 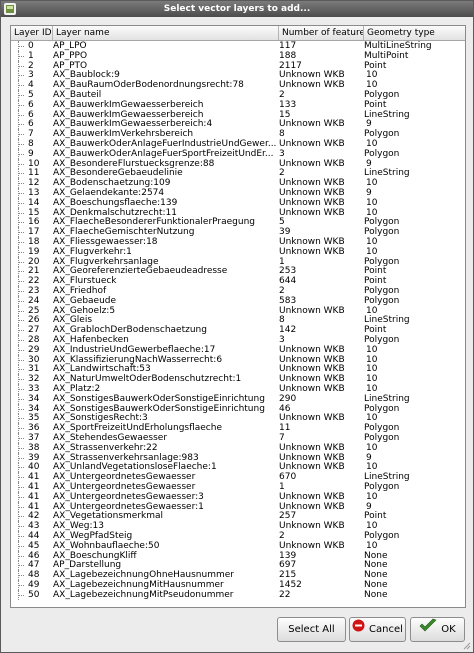 I want to click on table-row: 18 AX_Fliessgewaesser:18 Unknown WKB 10, so click(x=238, y=242).